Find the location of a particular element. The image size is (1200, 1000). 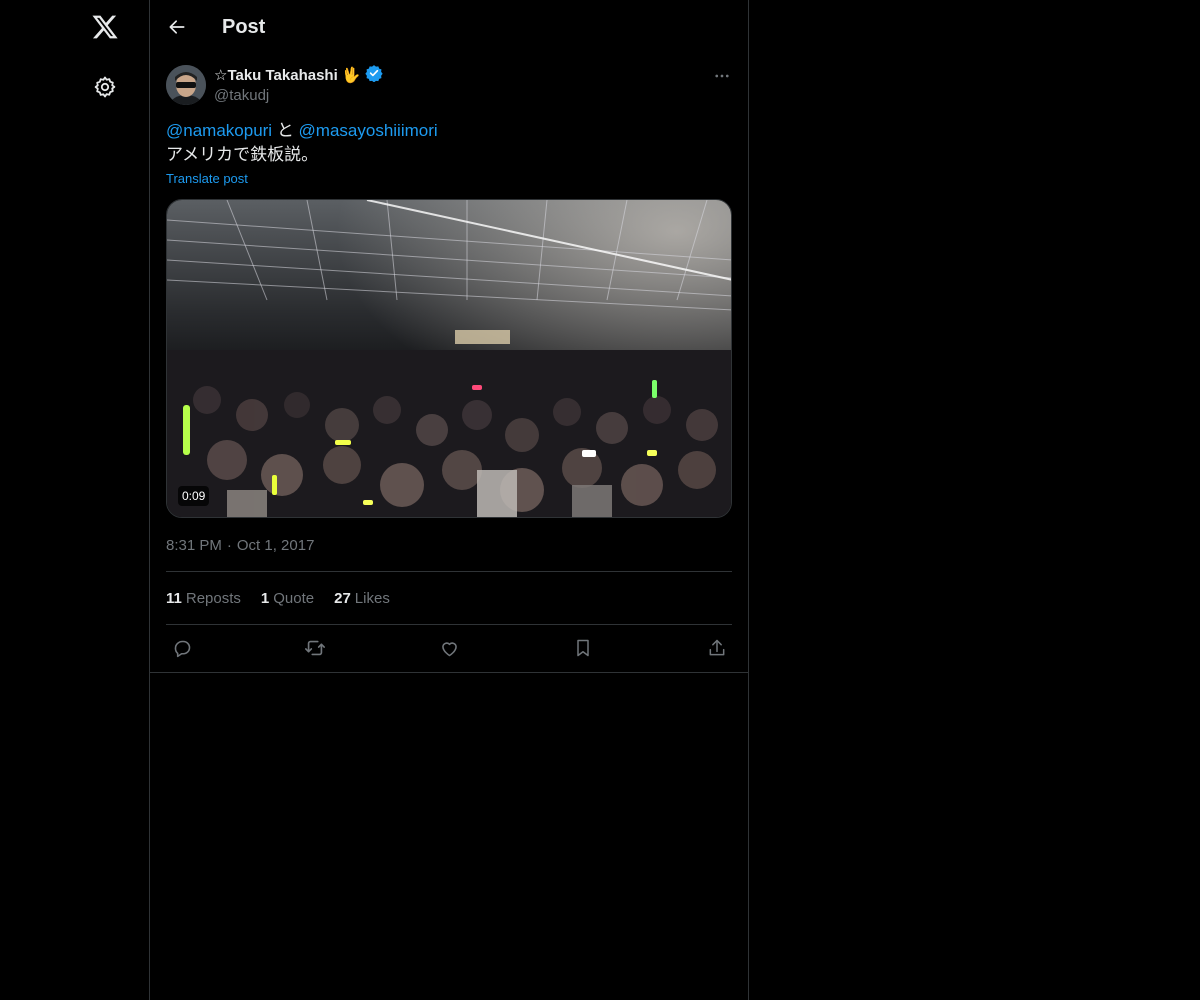

author-handle: @takudj is located at coordinates (241, 96).